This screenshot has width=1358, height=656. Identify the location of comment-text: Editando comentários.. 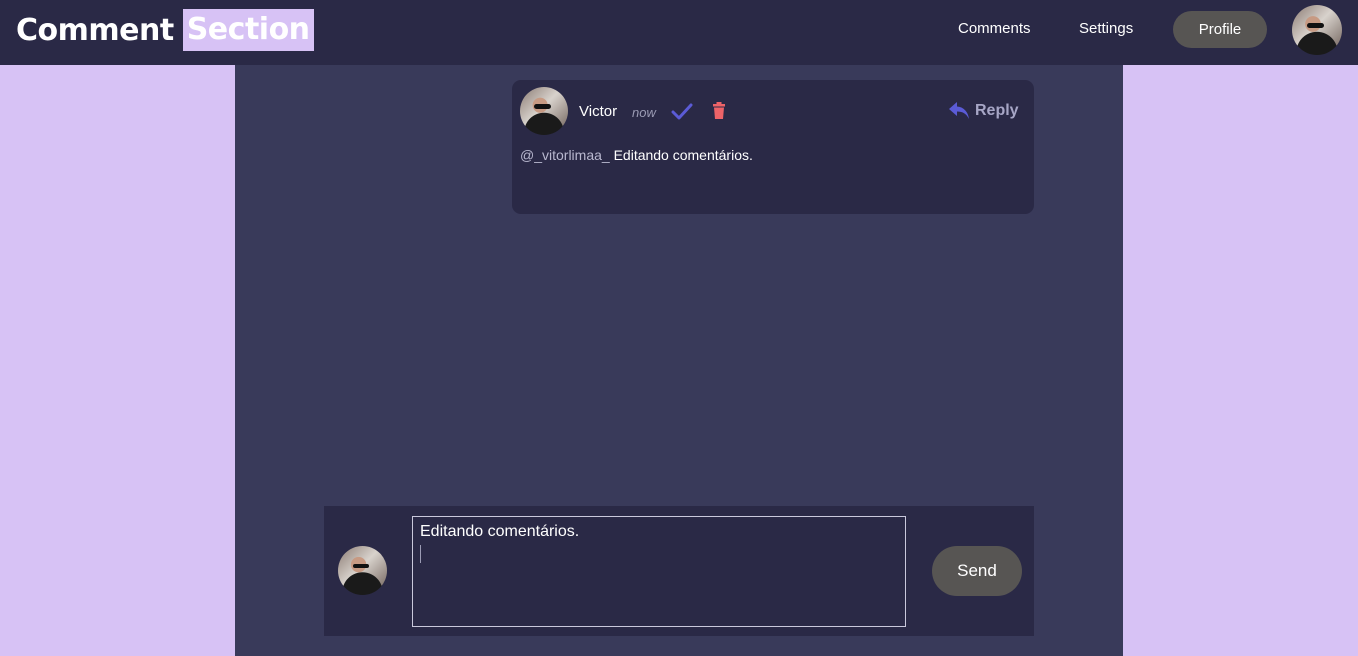
(683, 155).